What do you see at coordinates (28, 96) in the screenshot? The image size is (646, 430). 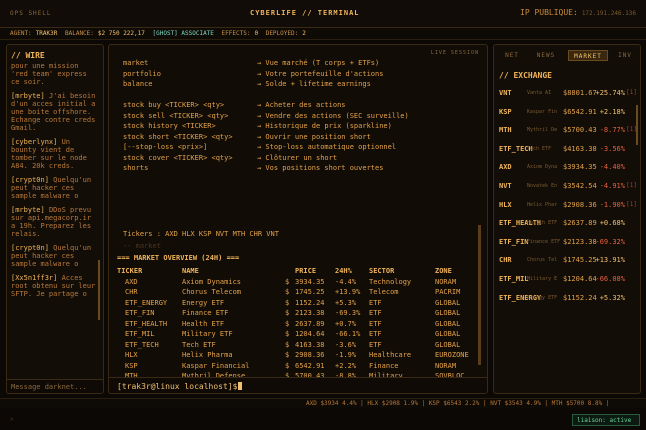 I see `chat-sender: [mrbyte]` at bounding box center [28, 96].